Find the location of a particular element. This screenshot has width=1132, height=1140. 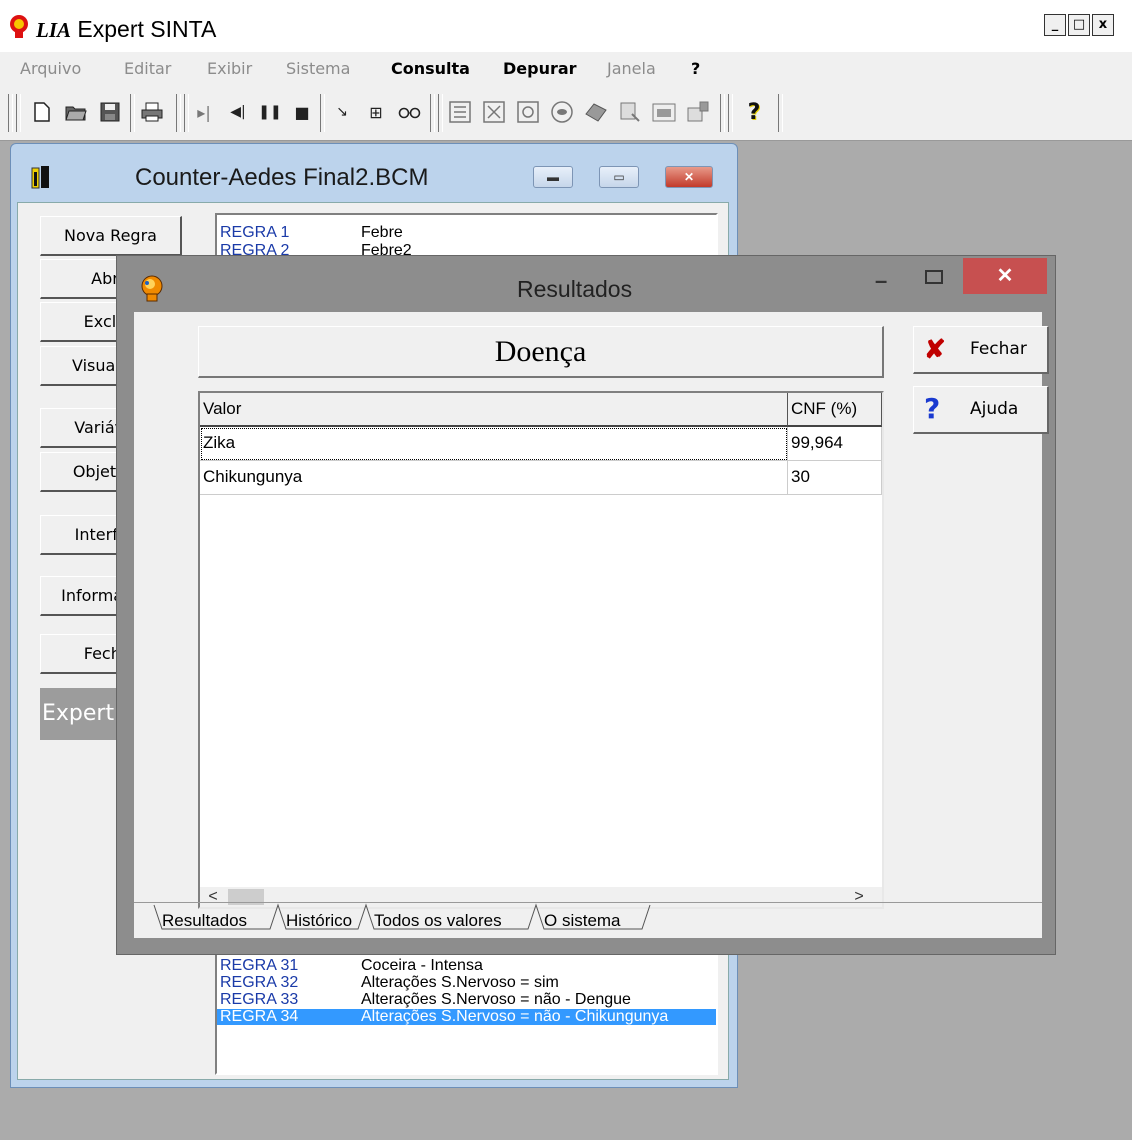

app-minimize-button: _ is located at coordinates (1055, 25).